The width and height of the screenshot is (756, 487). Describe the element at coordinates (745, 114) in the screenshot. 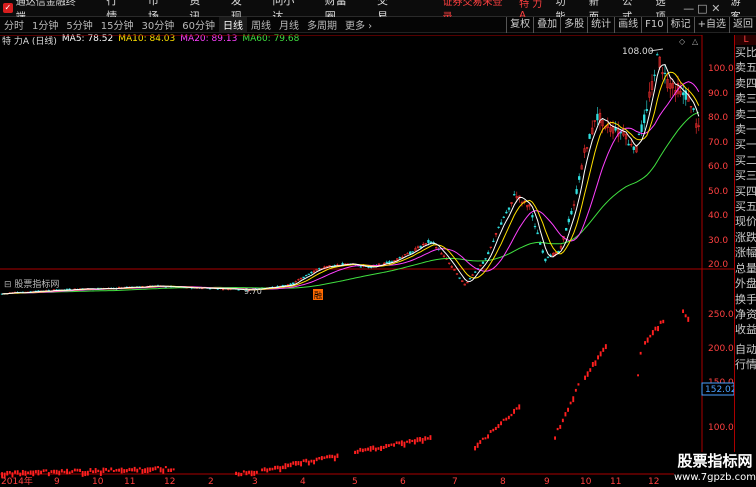

I see `side-item-maier: 卖二` at that location.